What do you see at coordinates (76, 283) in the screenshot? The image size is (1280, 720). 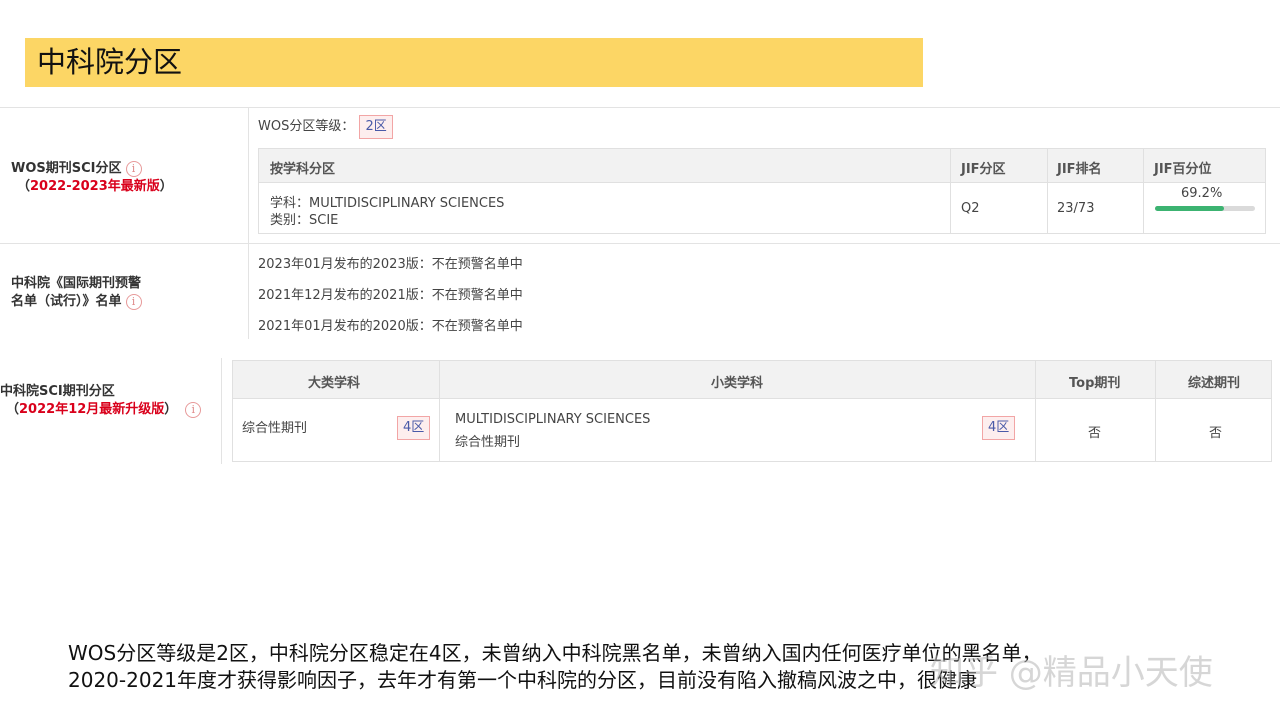 I see `cas-warning-label-line1: 中科院《国际期刊预警` at bounding box center [76, 283].